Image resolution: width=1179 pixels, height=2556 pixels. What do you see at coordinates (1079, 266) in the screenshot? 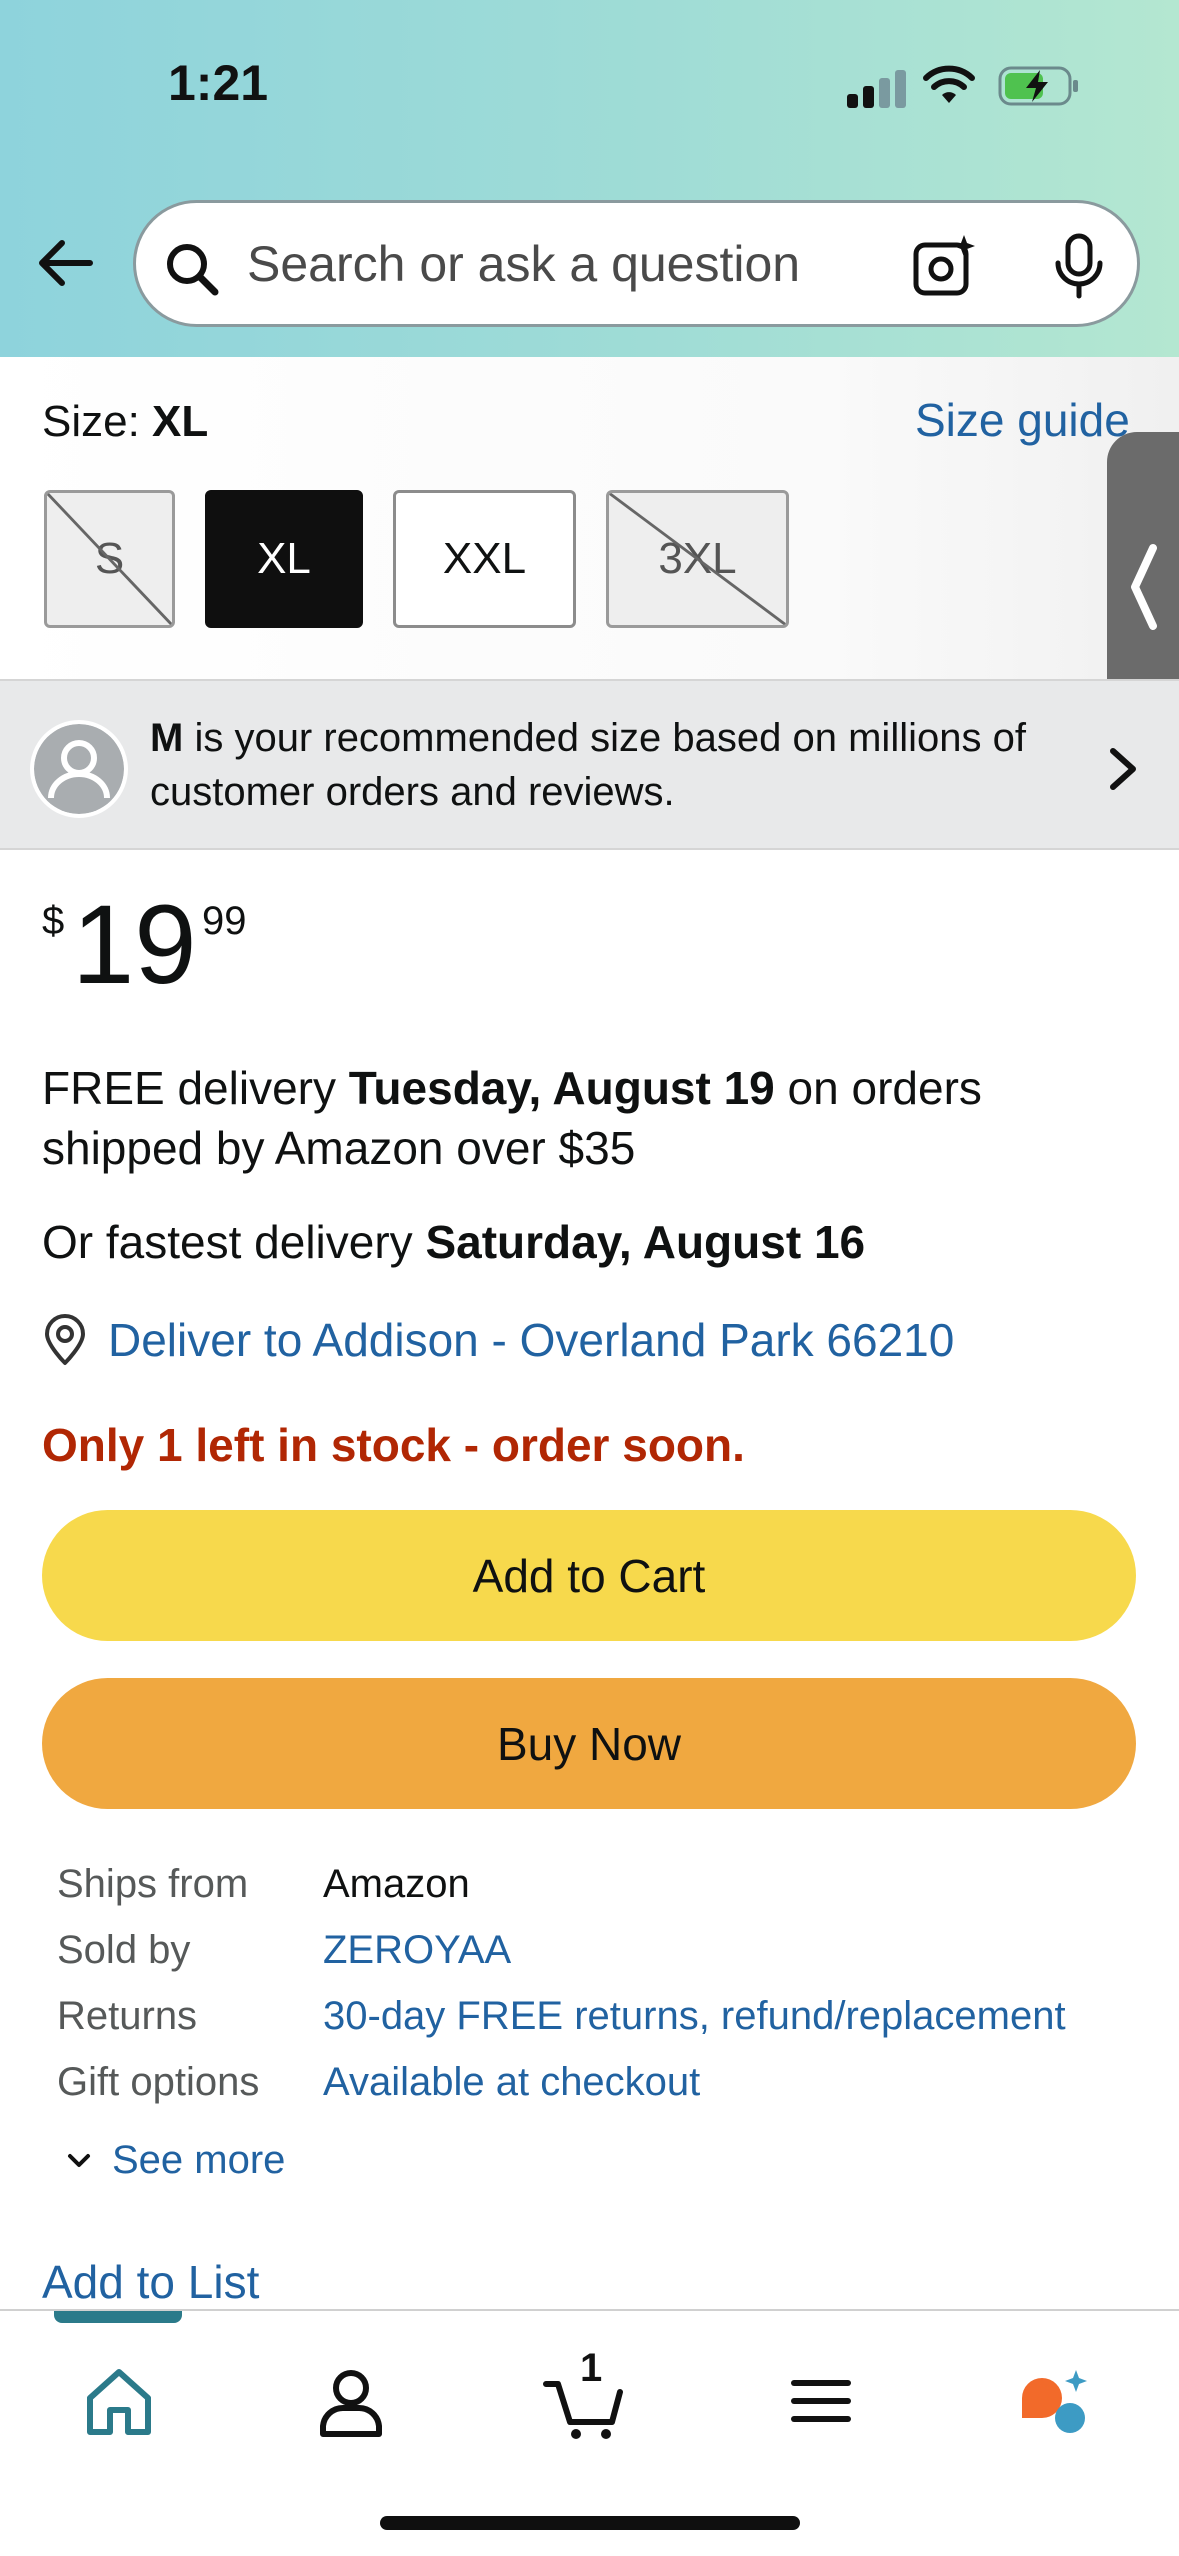
I see `microphone-icon` at bounding box center [1079, 266].